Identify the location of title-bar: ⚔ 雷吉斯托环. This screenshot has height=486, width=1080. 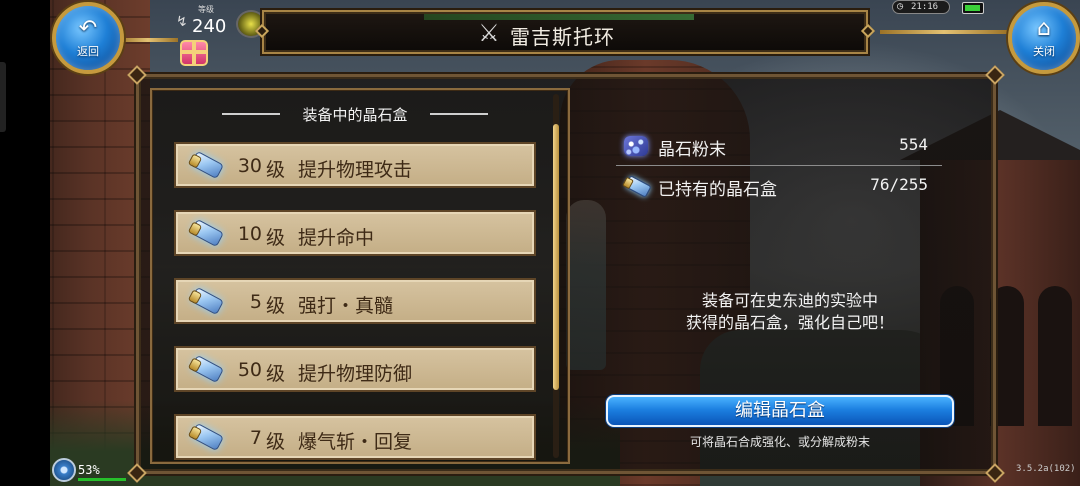
(565, 32).